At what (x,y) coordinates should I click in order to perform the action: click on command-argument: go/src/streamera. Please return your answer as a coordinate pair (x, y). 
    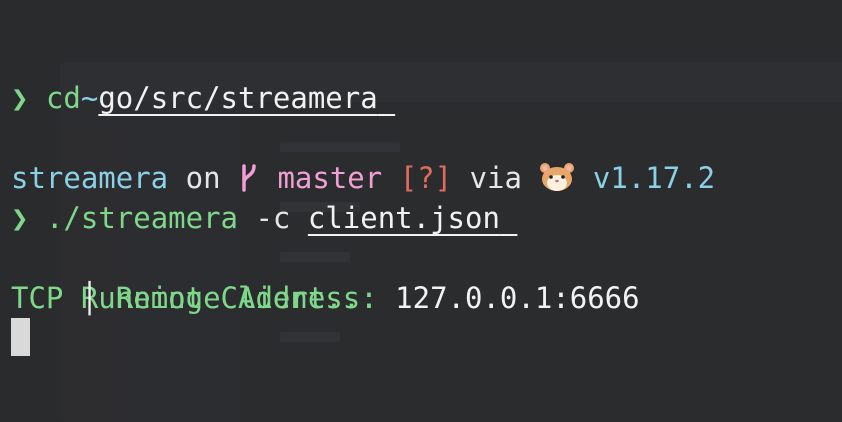
    Looking at the image, I should click on (238, 98).